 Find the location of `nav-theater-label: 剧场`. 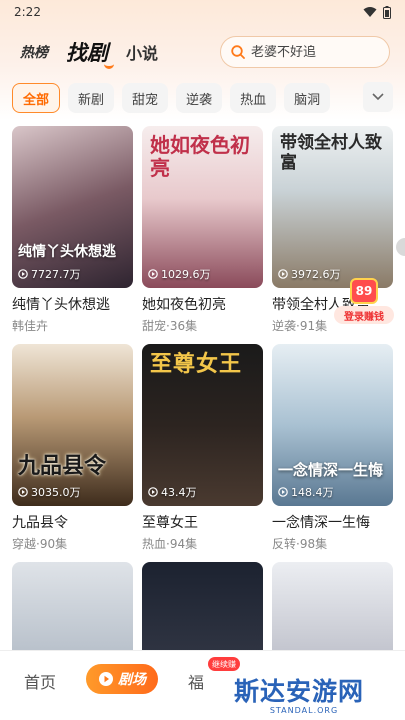

nav-theater-label: 剧场 is located at coordinates (132, 680).